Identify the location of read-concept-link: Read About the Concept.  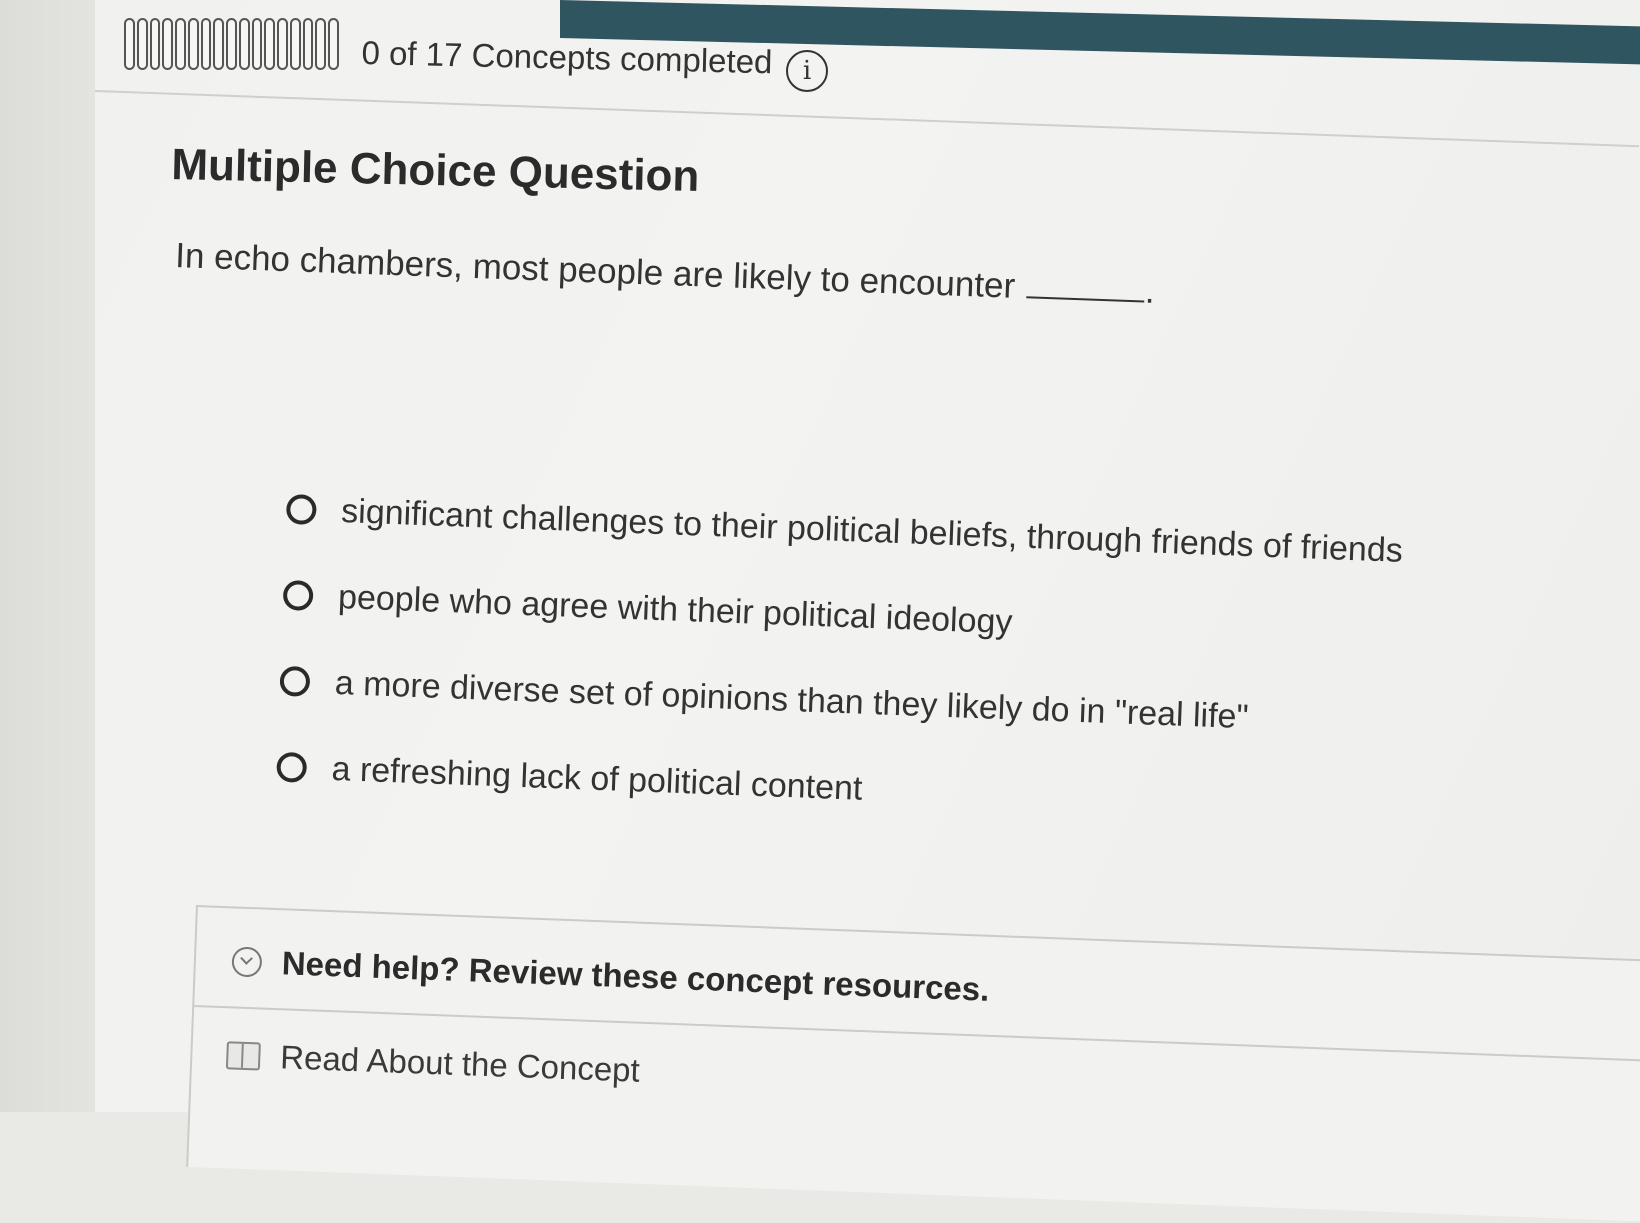
(433, 1062).